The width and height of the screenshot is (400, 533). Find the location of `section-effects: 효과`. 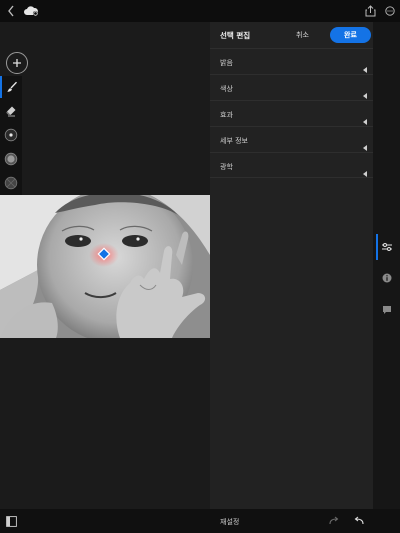

section-effects: 효과 is located at coordinates (291, 113).